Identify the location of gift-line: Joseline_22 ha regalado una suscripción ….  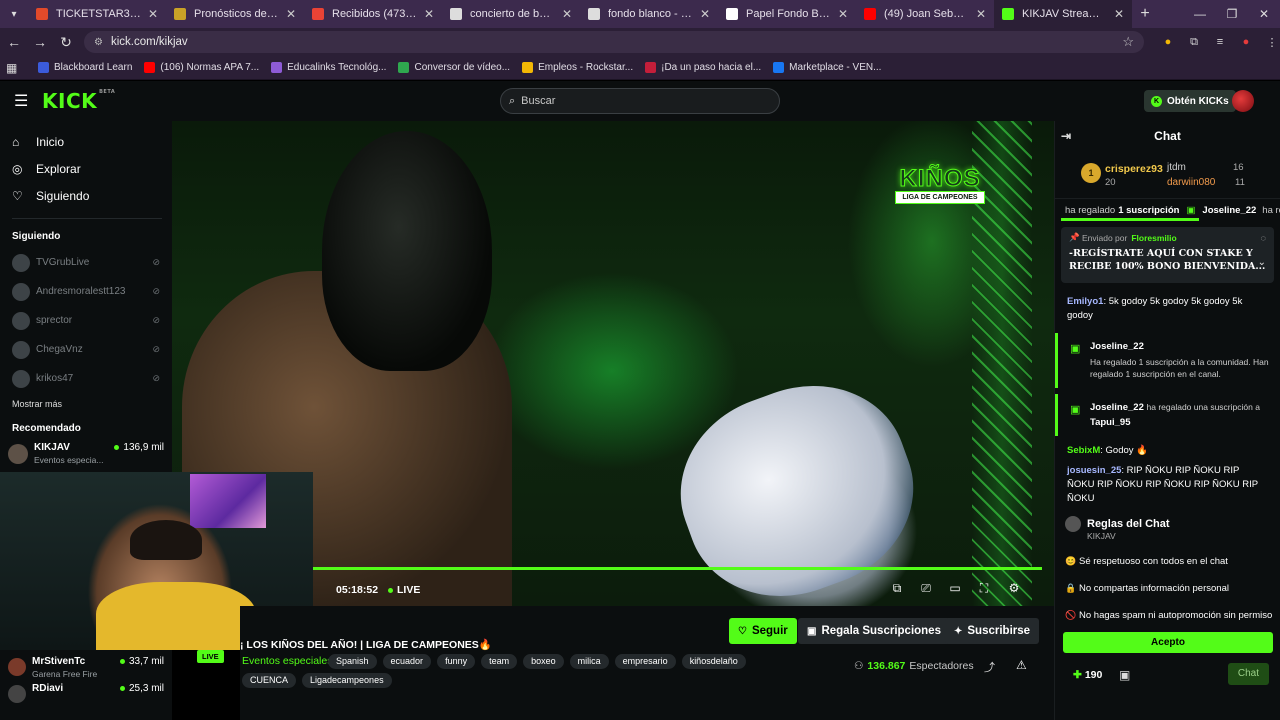
(1175, 407).